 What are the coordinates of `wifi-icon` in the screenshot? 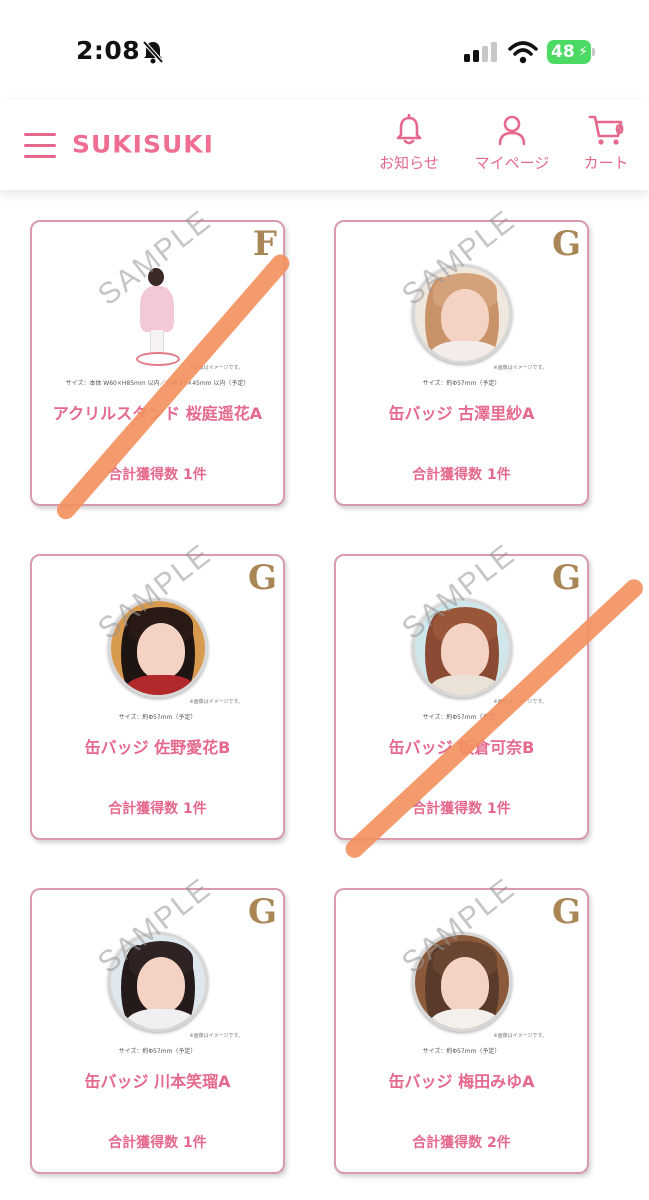 It's located at (523, 52).